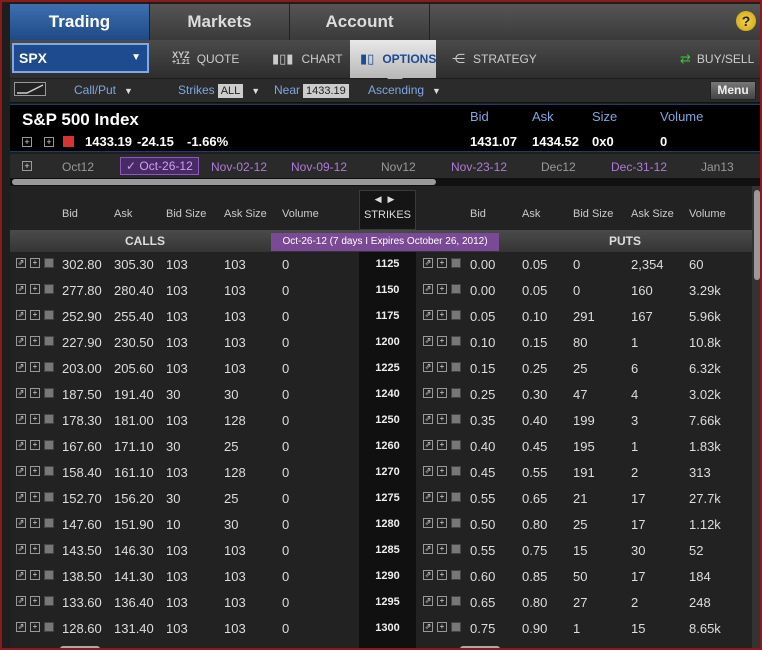  What do you see at coordinates (319, 167) in the screenshot?
I see `exp-tab-nov-09-12: Nov-09-12` at bounding box center [319, 167].